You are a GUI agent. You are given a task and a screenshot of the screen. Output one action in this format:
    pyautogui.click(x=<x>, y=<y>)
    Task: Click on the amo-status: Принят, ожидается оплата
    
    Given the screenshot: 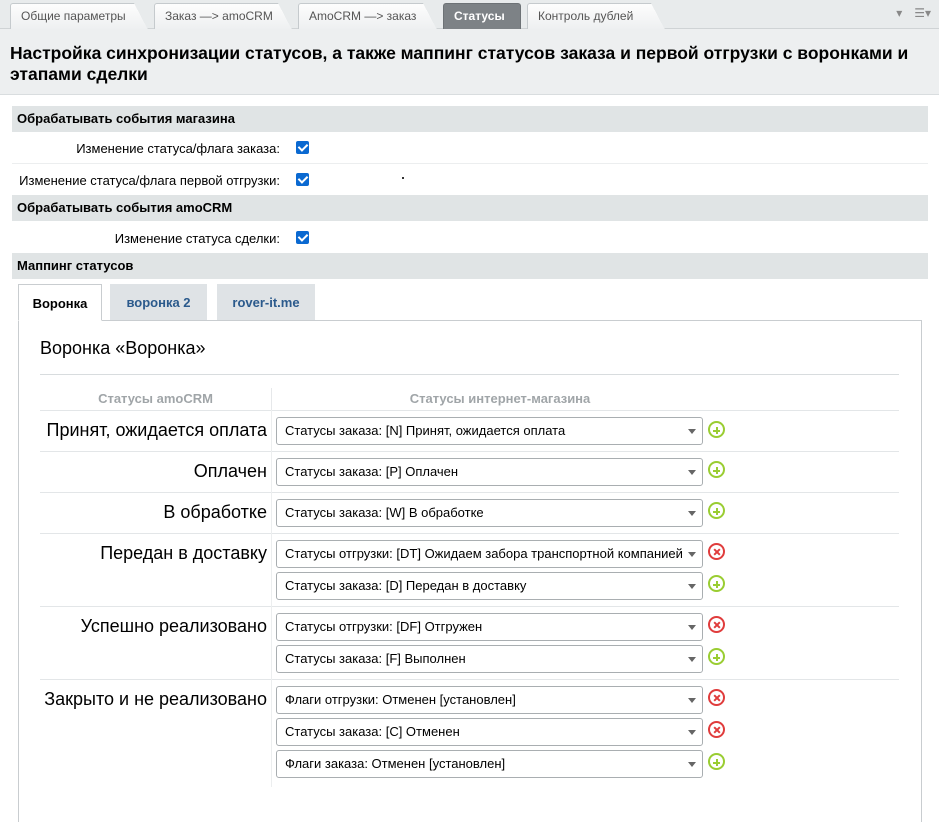 What is the action you would take?
    pyautogui.click(x=157, y=430)
    